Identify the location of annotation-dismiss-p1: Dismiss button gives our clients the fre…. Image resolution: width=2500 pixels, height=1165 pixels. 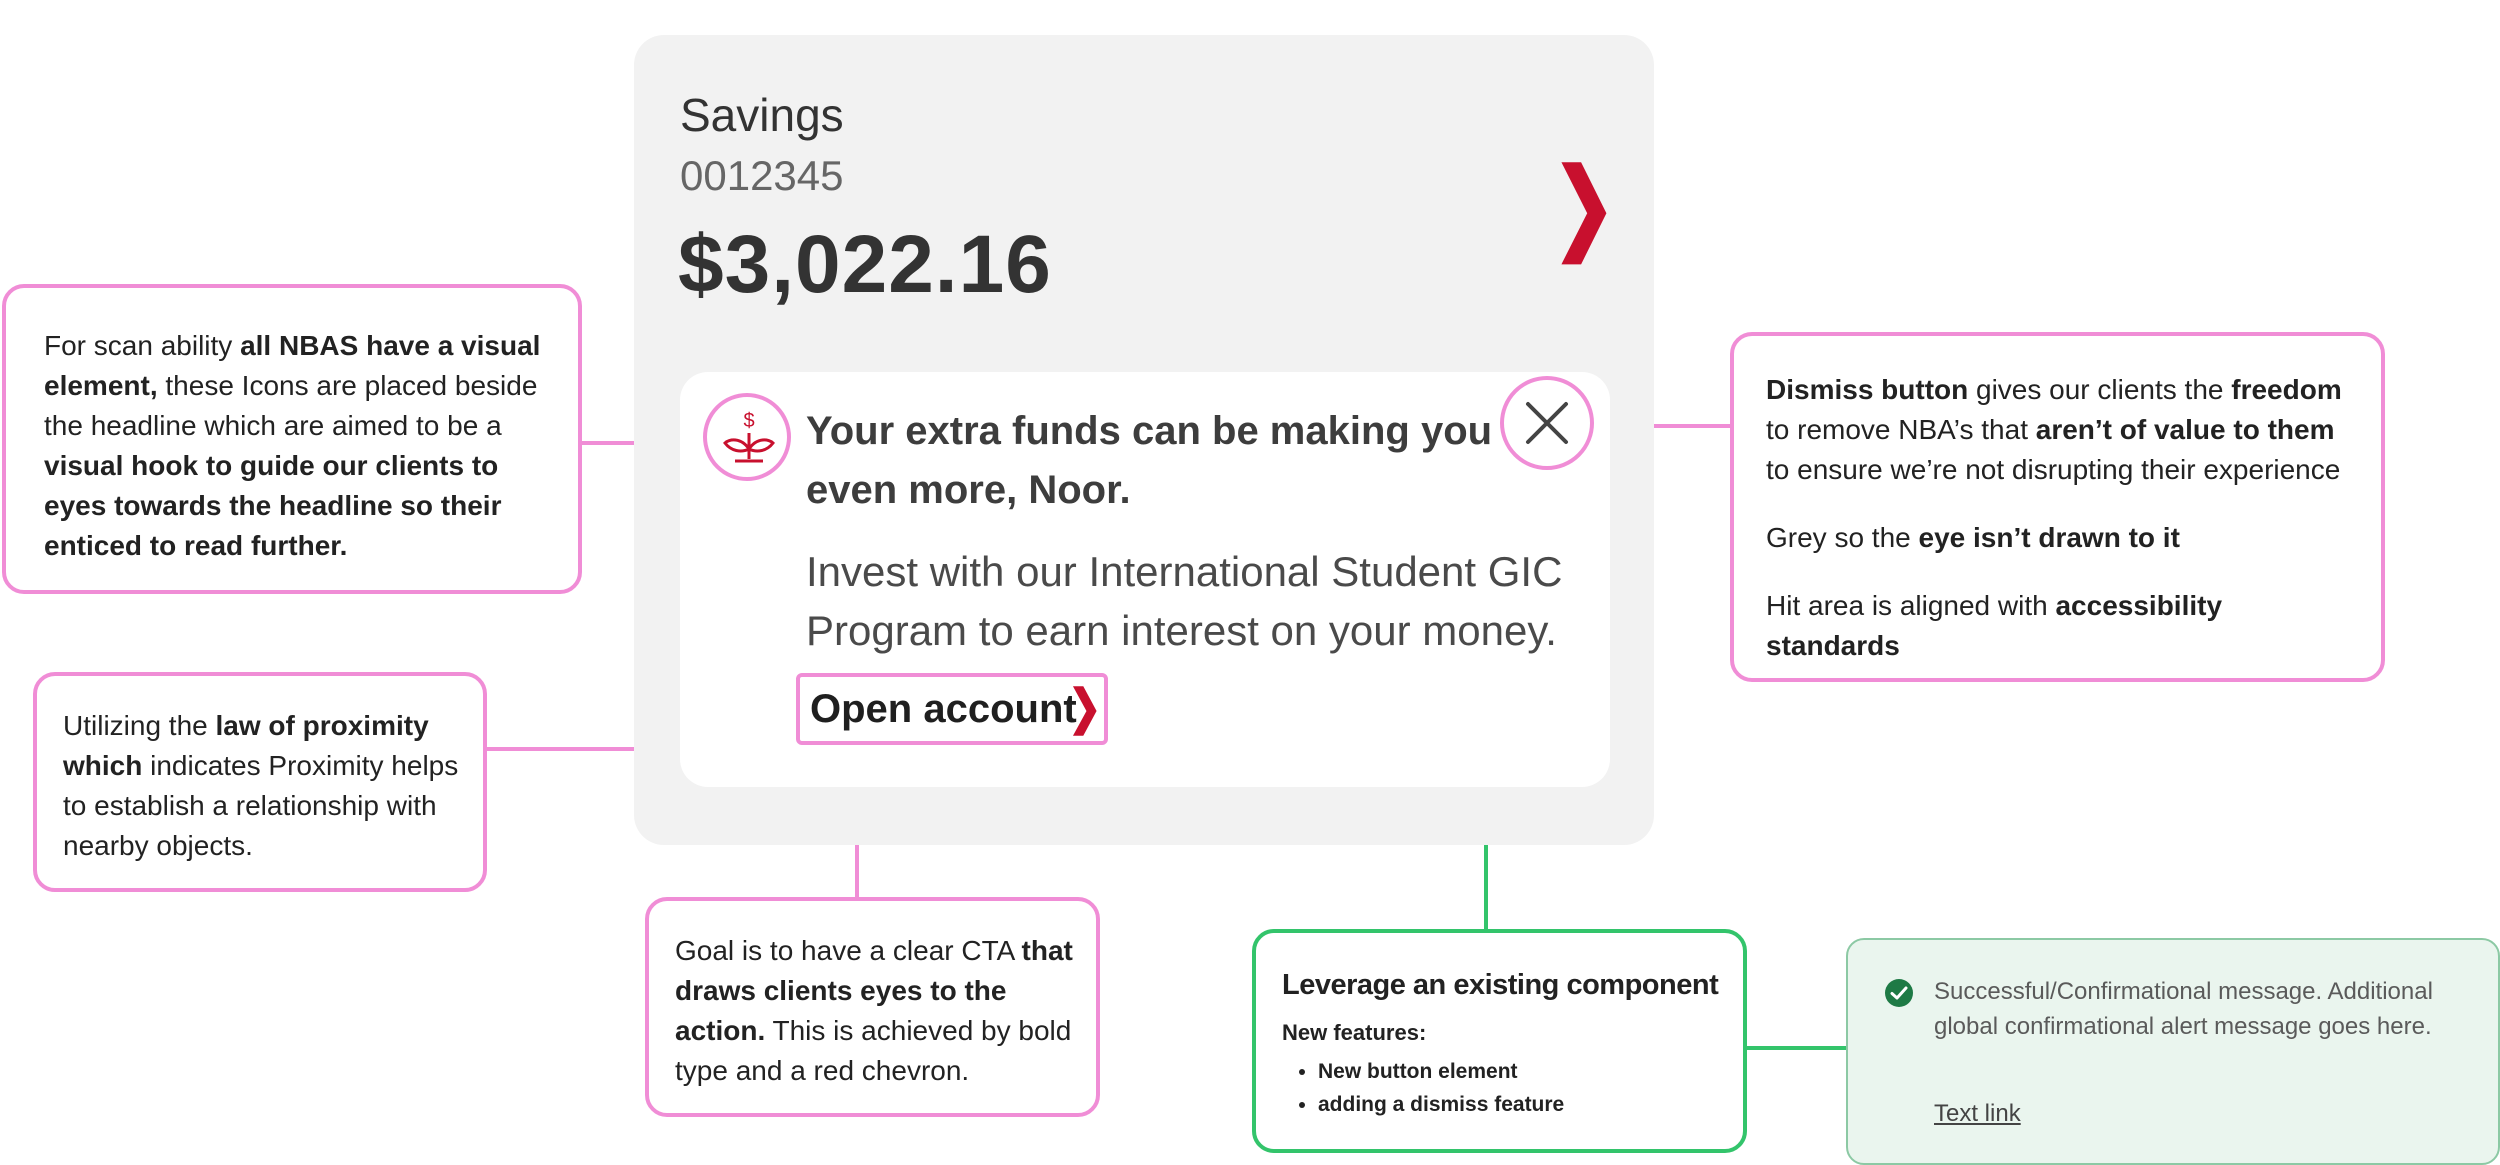
(2063, 430).